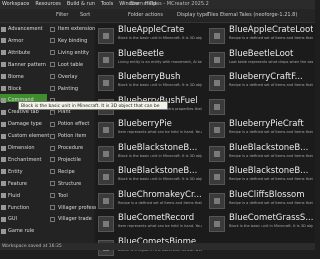 The image size is (320, 259). I want to click on workspace-name: Eternal Tales (neoforge-1.21.8), so click(259, 15).